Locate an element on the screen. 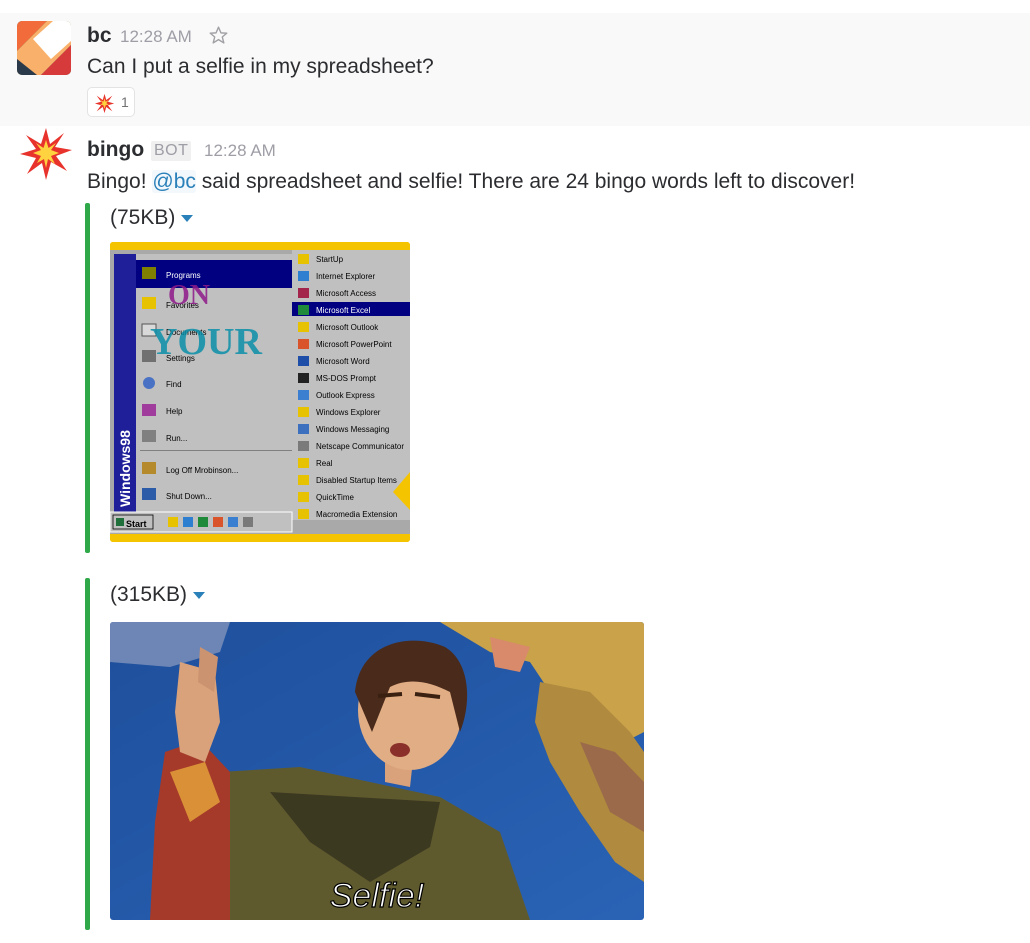  program-item: Real is located at coordinates (324, 463).